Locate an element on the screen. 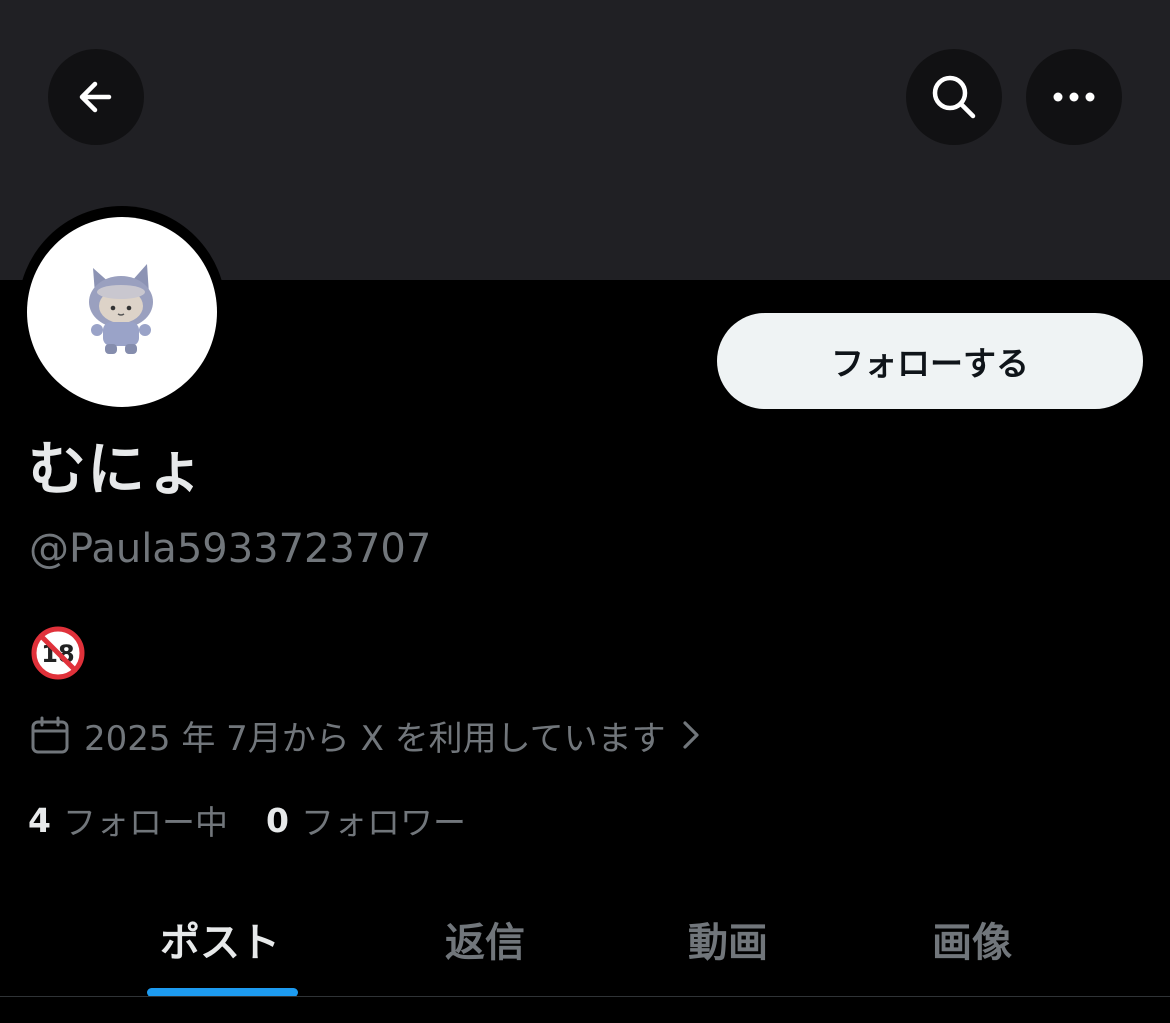 The width and height of the screenshot is (1170, 1023). no-under-18-emoji: 18 is located at coordinates (58, 653).